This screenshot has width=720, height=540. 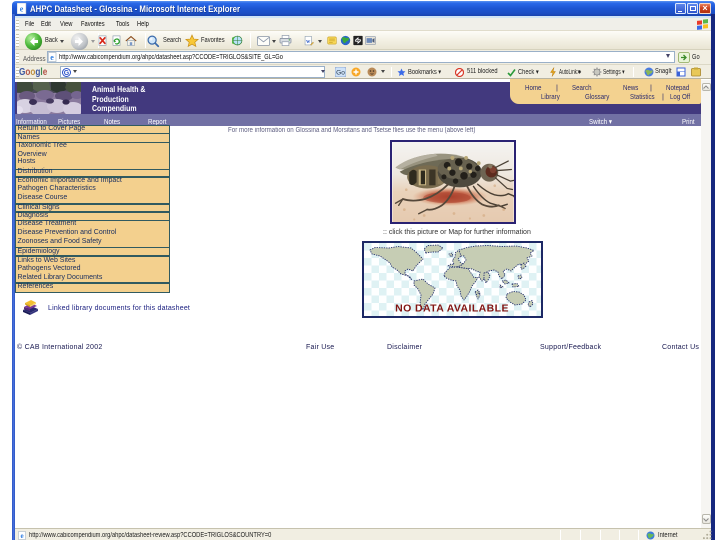 I want to click on svg-text: G, so click(x=67, y=73).